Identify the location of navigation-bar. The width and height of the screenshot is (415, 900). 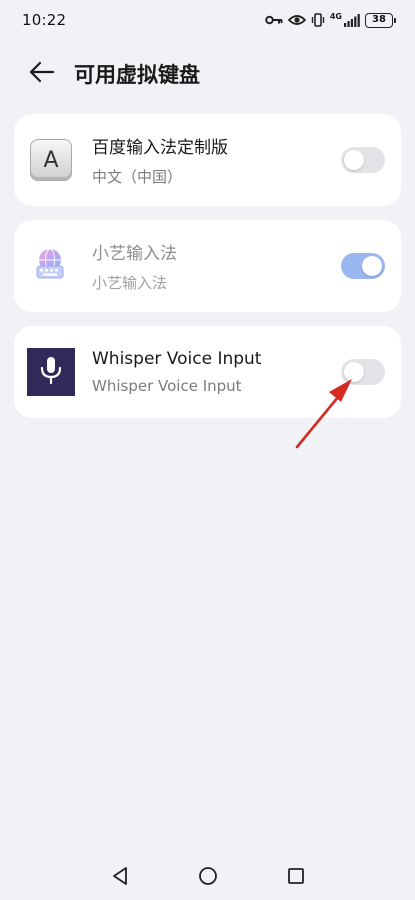
(207, 878).